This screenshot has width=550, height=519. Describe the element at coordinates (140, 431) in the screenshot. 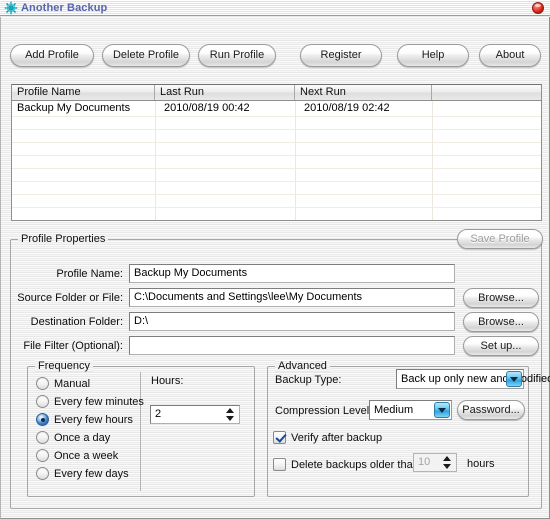

I see `frequency-divider` at that location.